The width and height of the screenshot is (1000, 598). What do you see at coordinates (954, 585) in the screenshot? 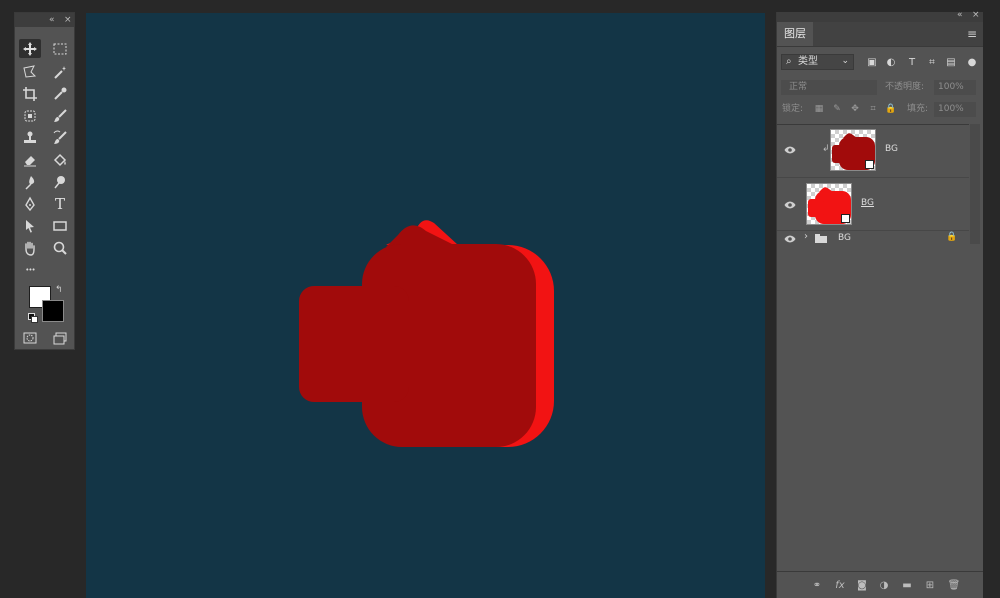
I see `trash-icon: 🗑` at bounding box center [954, 585].